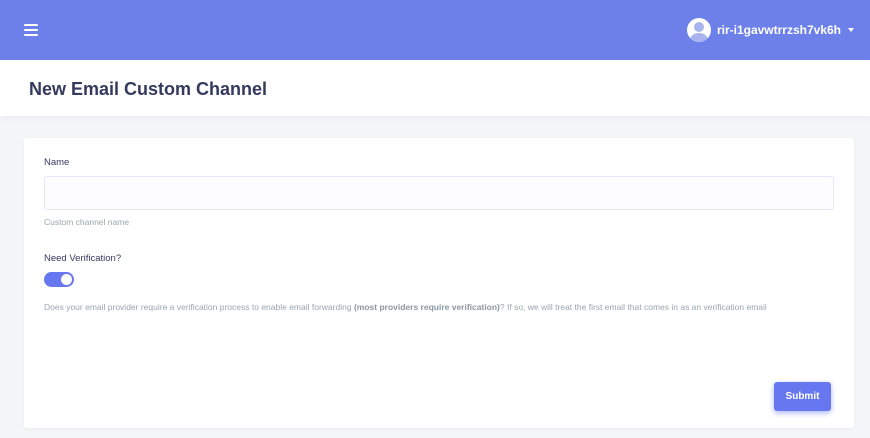  What do you see at coordinates (426, 307) in the screenshot?
I see `verification-hint-bold: (most providers require verification)` at bounding box center [426, 307].